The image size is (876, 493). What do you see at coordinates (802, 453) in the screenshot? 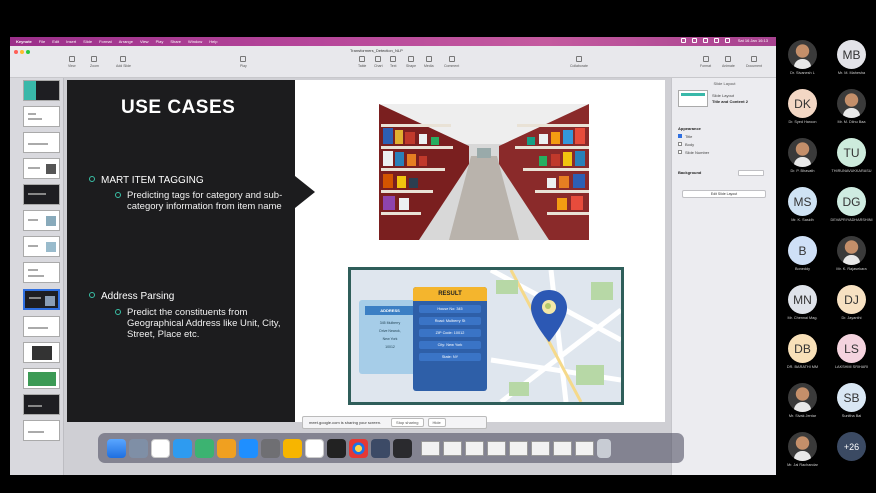
I see `participant-tile: Mr. Jai Rachandar` at bounding box center [802, 453].